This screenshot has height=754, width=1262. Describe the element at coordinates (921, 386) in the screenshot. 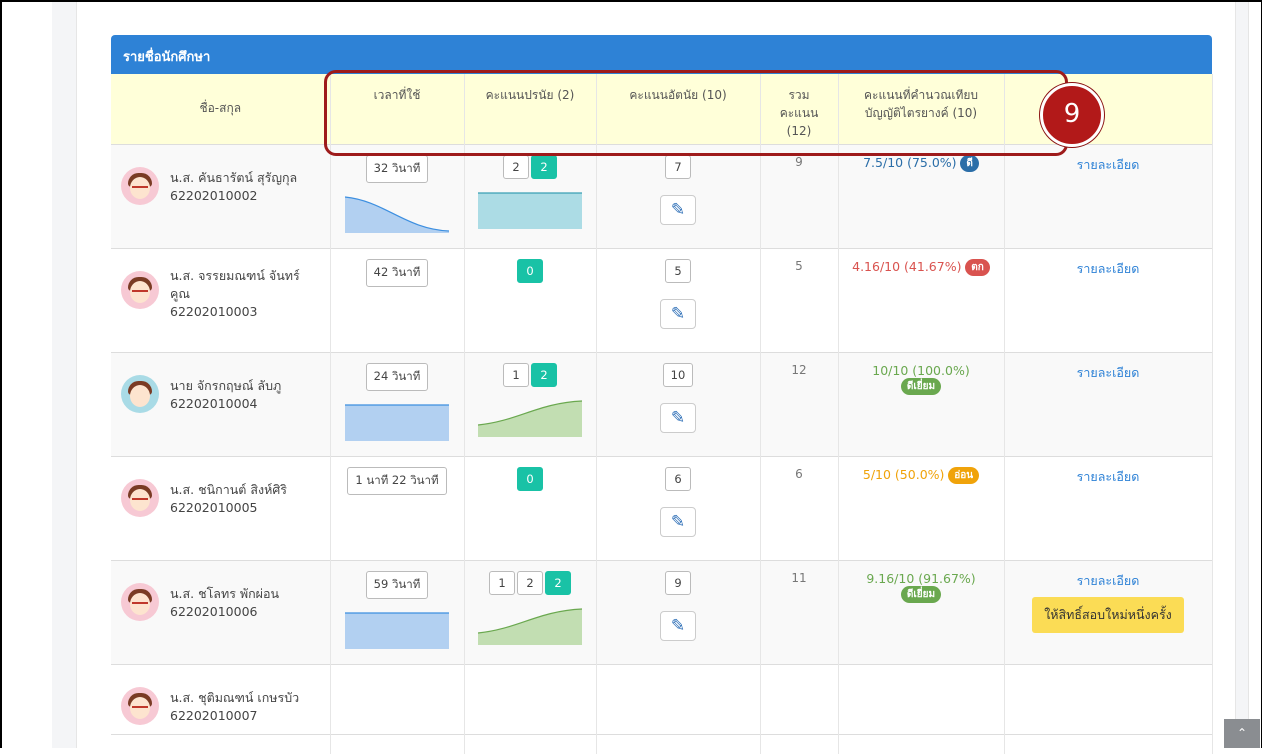

I see `grade-badge: ดีเยี่ยม` at that location.